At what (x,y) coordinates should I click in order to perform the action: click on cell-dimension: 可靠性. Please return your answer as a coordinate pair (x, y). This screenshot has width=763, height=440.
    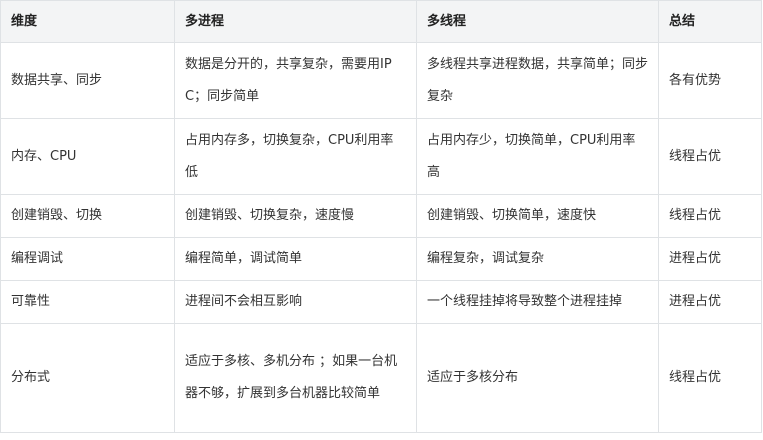
    Looking at the image, I should click on (87, 302).